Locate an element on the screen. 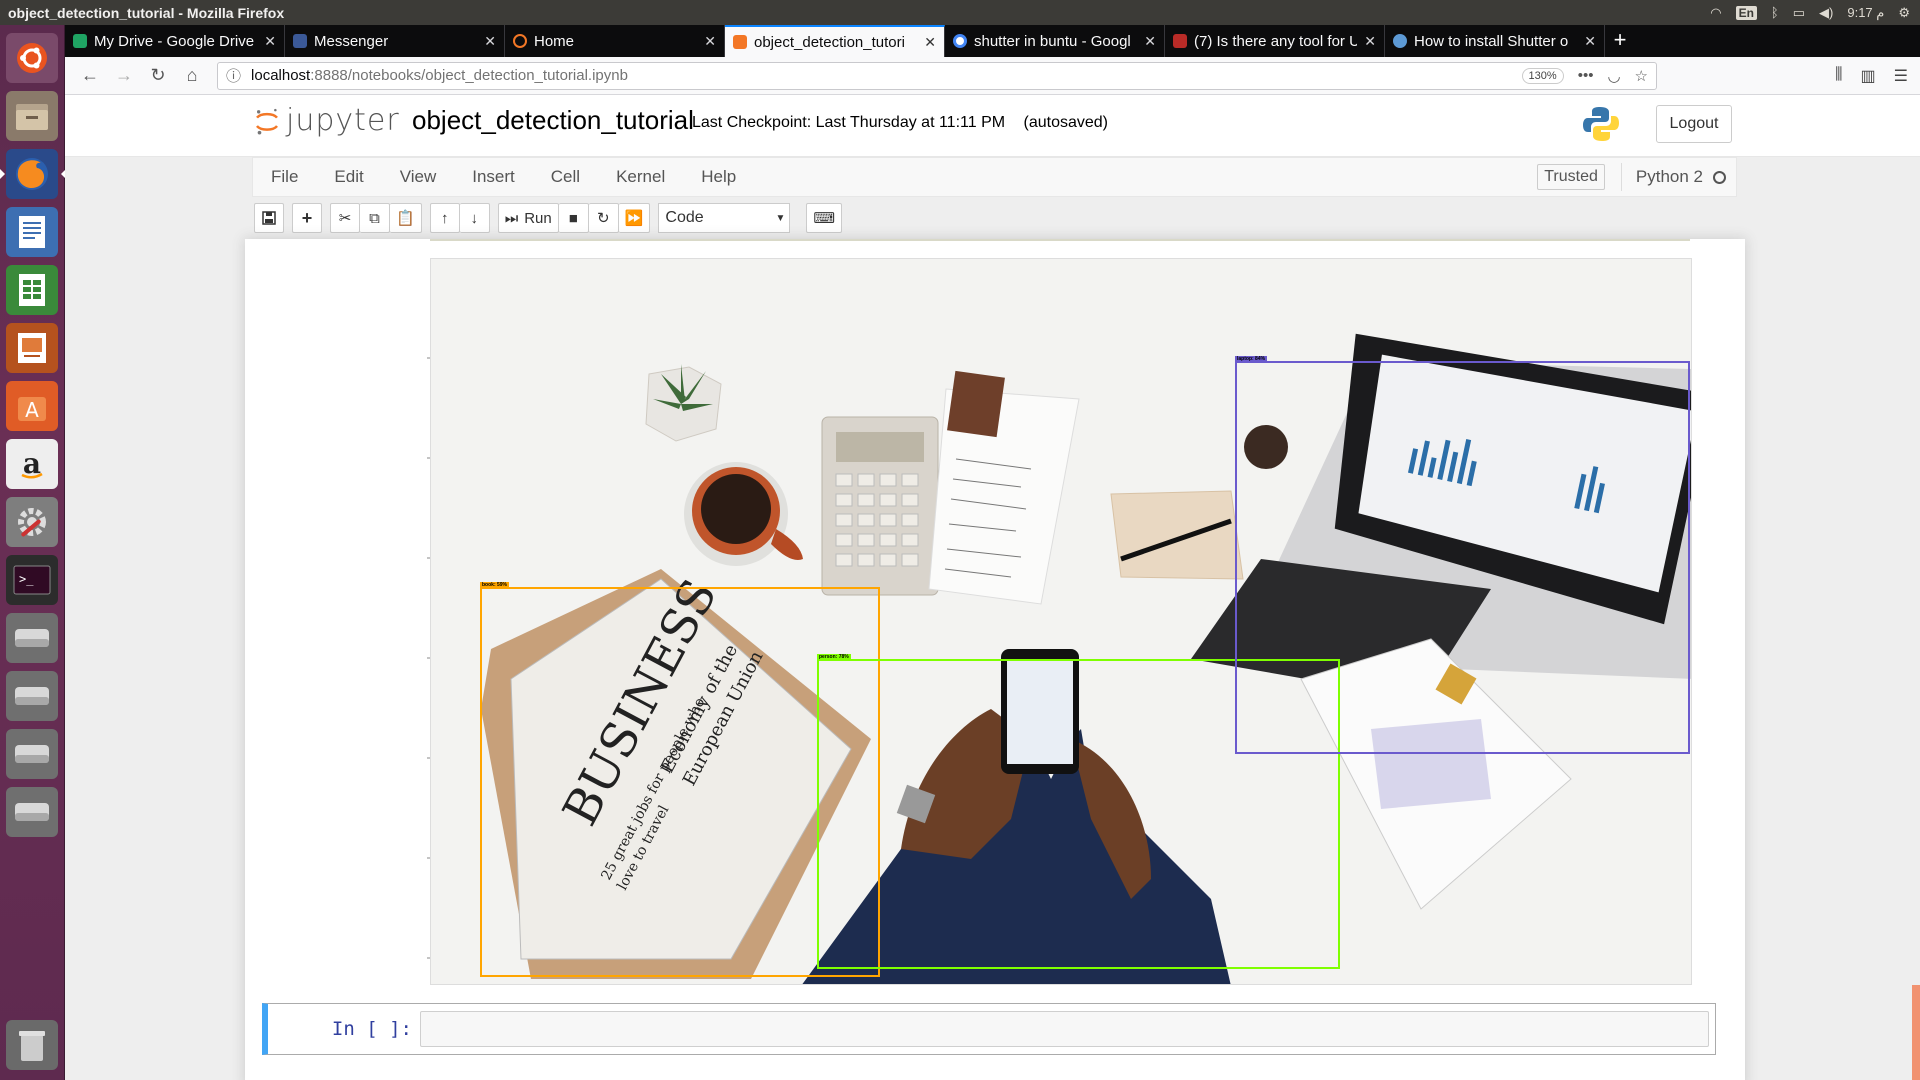 The image size is (1920, 1080). menu-cell: Cell is located at coordinates (565, 177).